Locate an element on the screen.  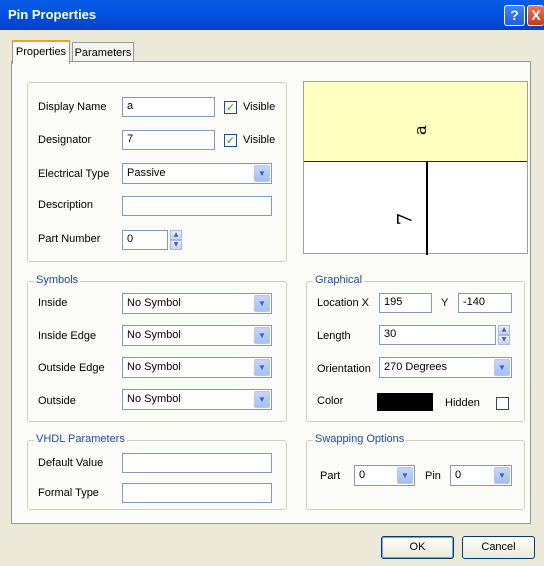
hidden-label: Hidden is located at coordinates (462, 403).